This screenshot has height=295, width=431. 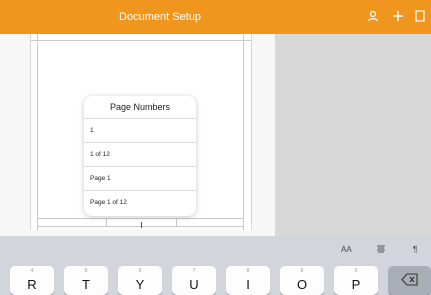 I want to click on key-alt-label: 5, so click(x=86, y=271).